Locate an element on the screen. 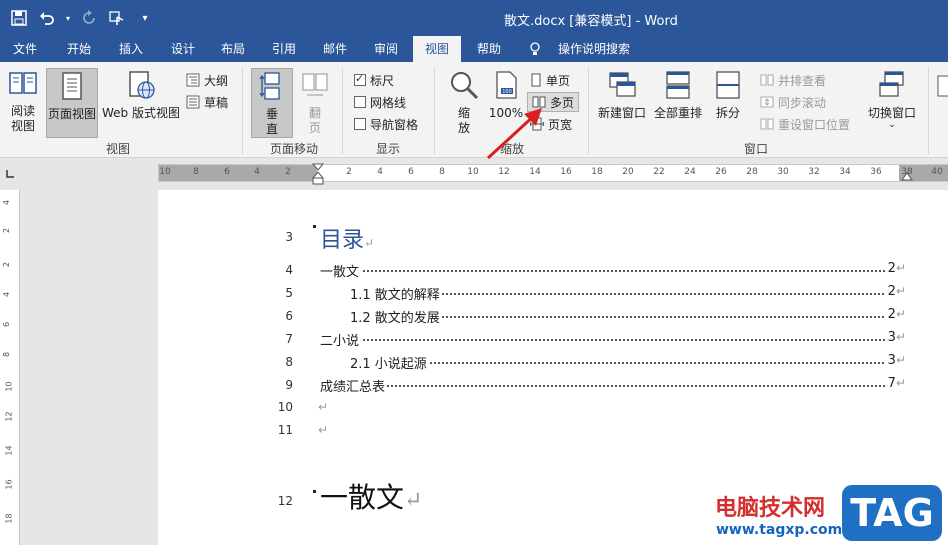 This screenshot has height=545, width=948. web-layout-button: Web 版式视图 is located at coordinates (141, 103).